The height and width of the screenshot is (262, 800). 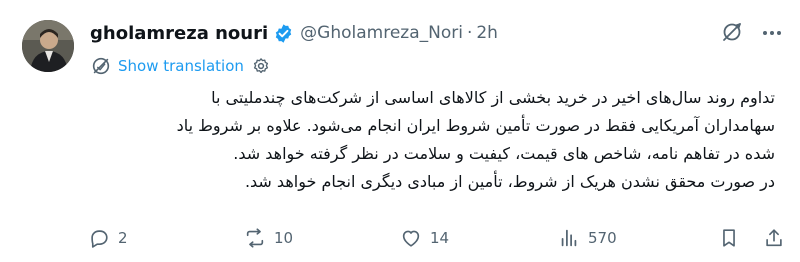 I want to click on like-count: 14, so click(x=440, y=238).